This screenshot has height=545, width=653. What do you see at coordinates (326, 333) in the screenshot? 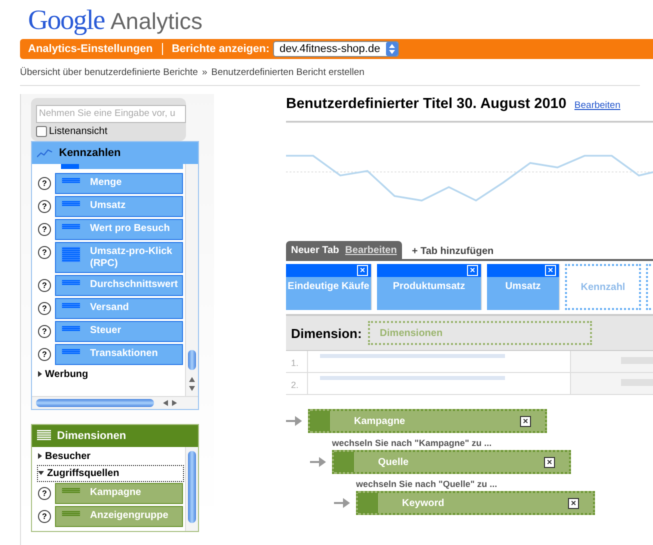
I see `dimension-label: Dimension:` at bounding box center [326, 333].